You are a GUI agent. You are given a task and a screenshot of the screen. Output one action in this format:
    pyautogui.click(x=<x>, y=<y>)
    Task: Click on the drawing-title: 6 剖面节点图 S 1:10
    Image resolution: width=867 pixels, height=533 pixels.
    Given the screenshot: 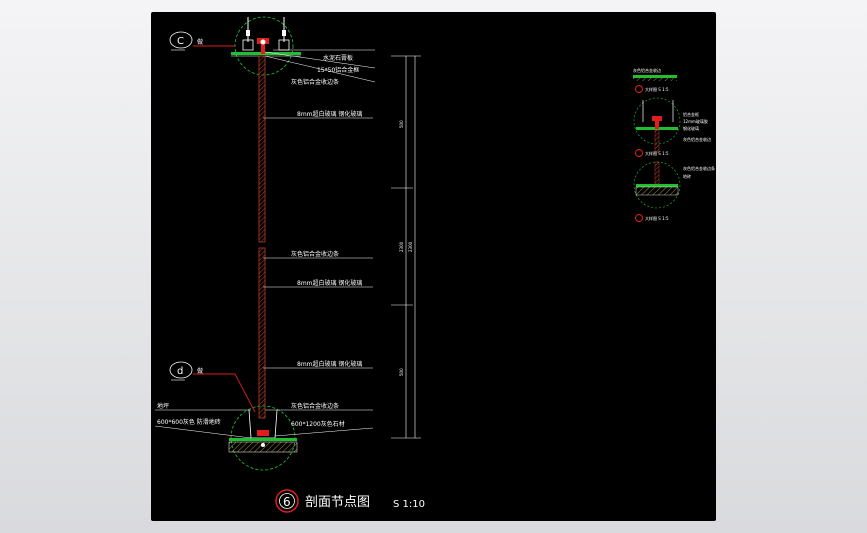 What is the action you would take?
    pyautogui.click(x=350, y=501)
    